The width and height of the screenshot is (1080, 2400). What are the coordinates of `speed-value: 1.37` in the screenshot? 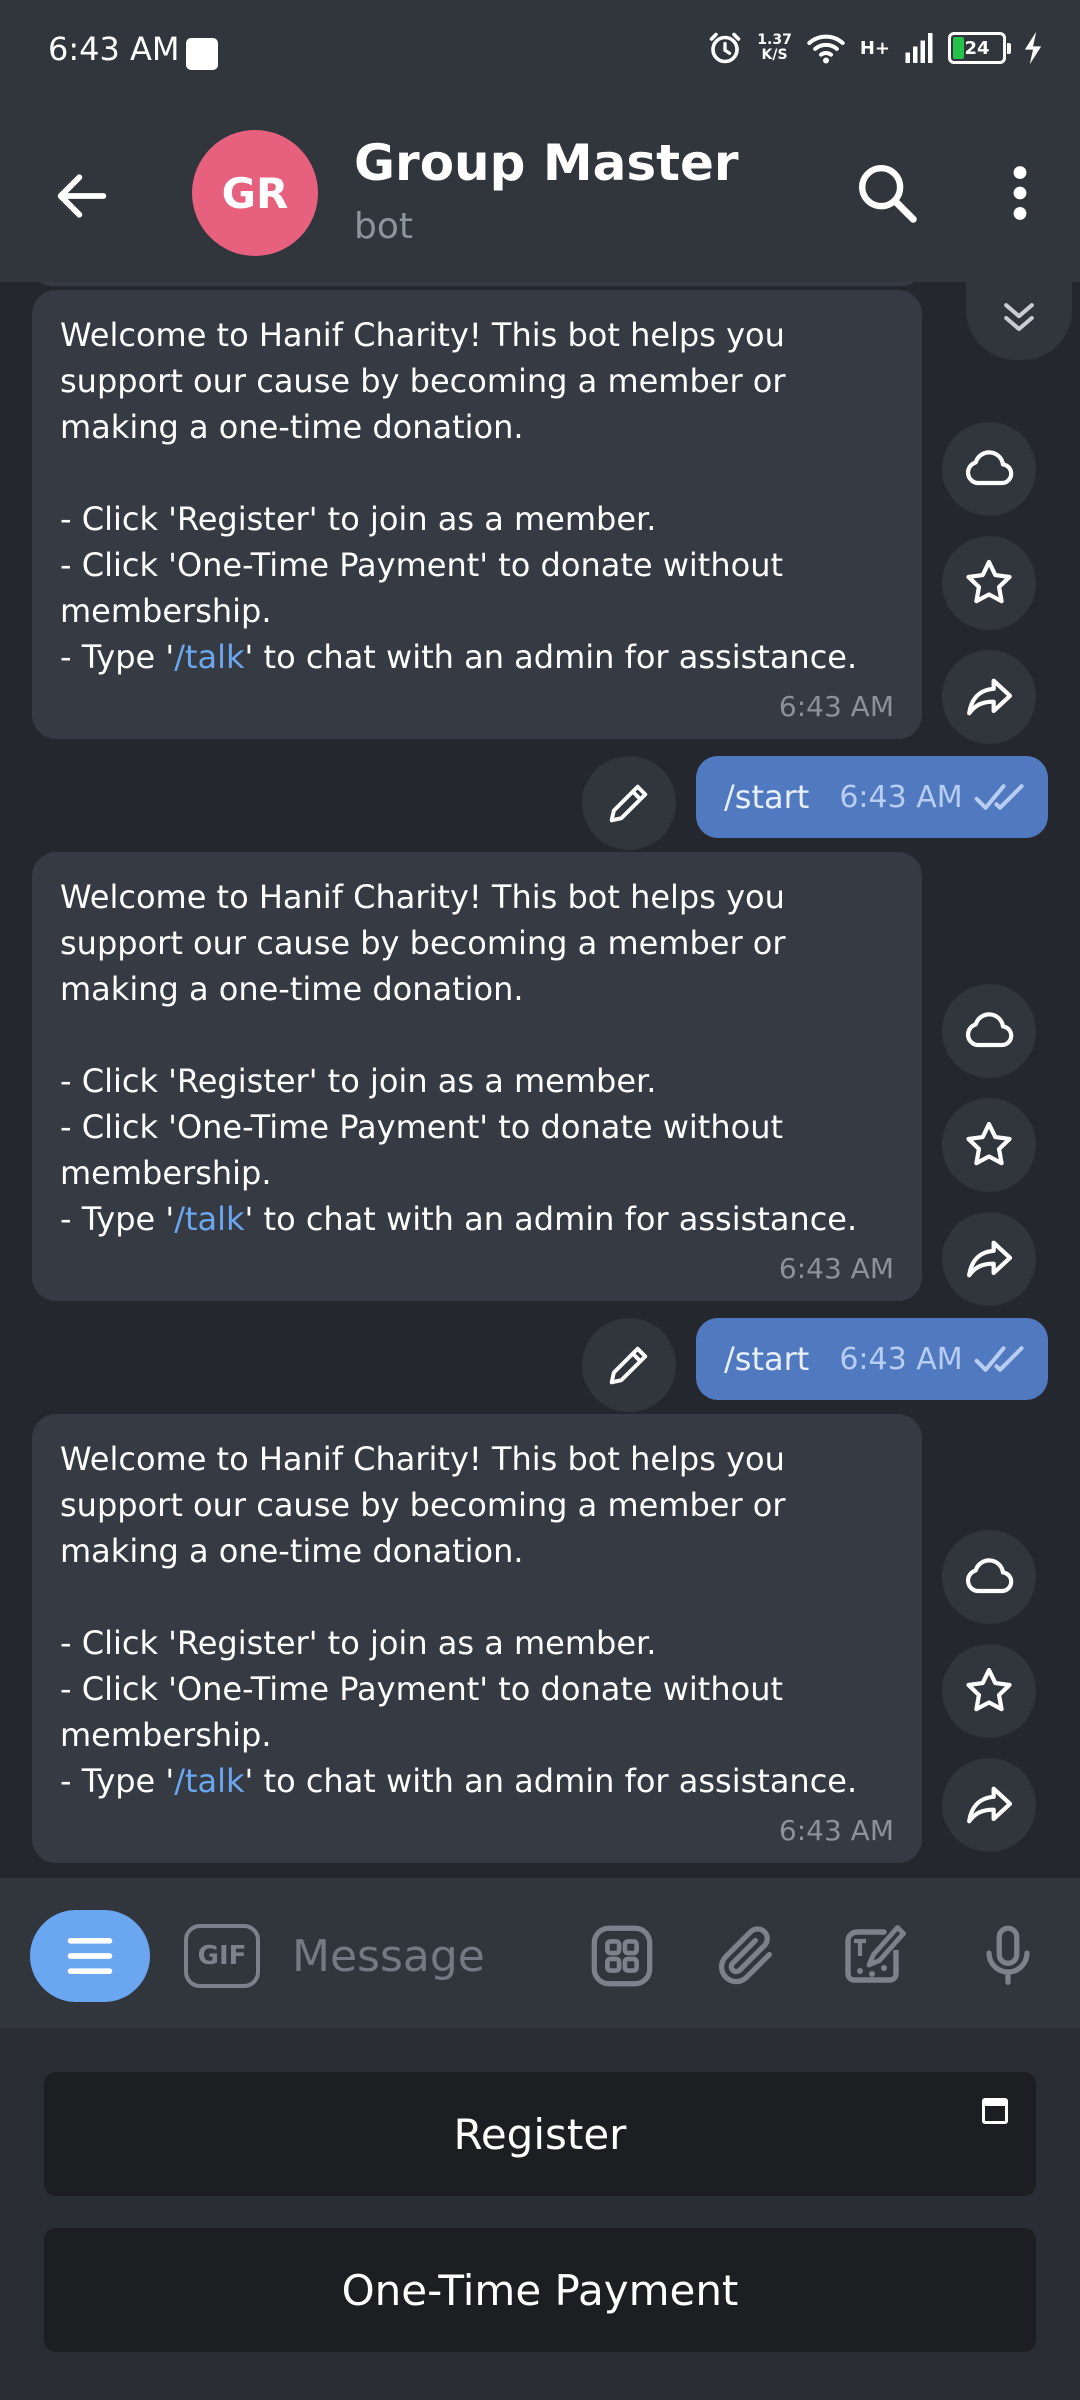 It's located at (774, 40).